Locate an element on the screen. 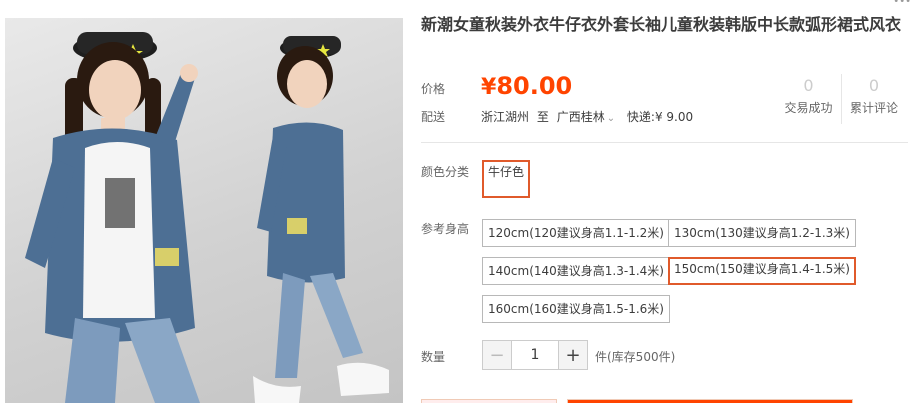  review-stat: 0 累计评论 is located at coordinates (873, 99).